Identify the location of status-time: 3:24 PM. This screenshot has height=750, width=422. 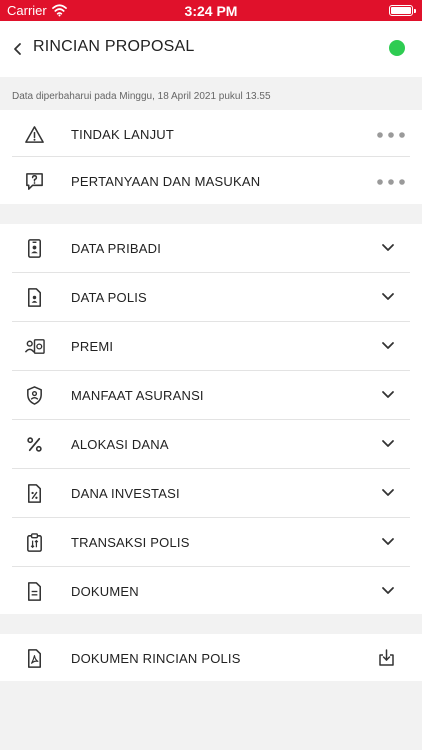
(211, 11).